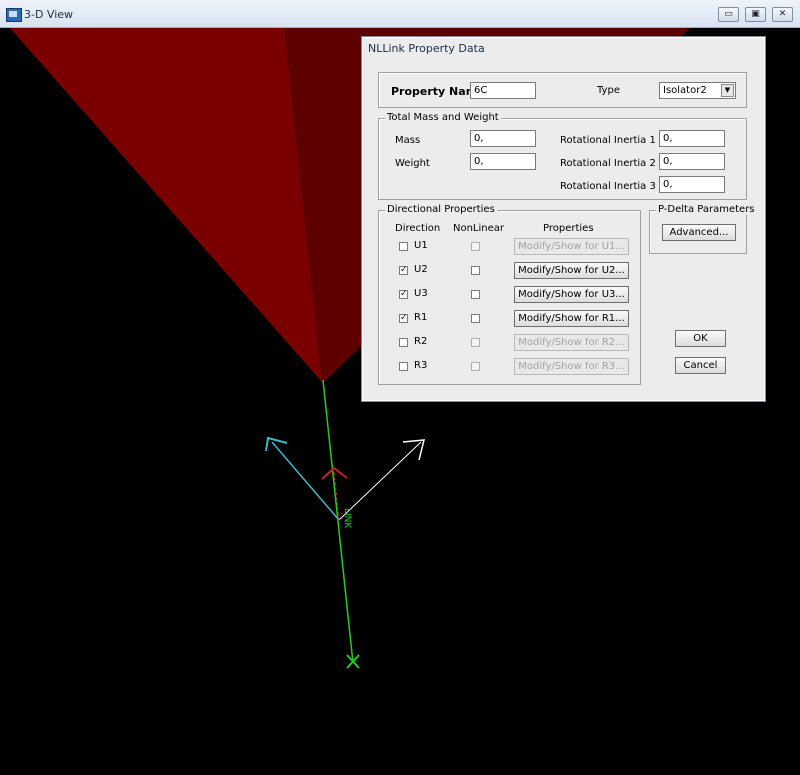 The image size is (800, 775). What do you see at coordinates (426, 48) in the screenshot?
I see `dialog-title: NLLink Property Data` at bounding box center [426, 48].